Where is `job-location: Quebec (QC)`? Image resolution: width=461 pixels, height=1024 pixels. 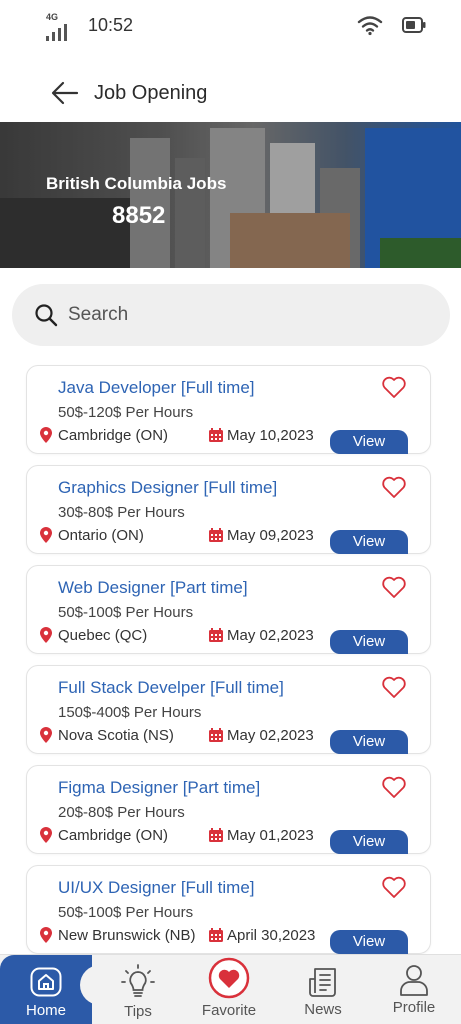 job-location: Quebec (QC) is located at coordinates (103, 635).